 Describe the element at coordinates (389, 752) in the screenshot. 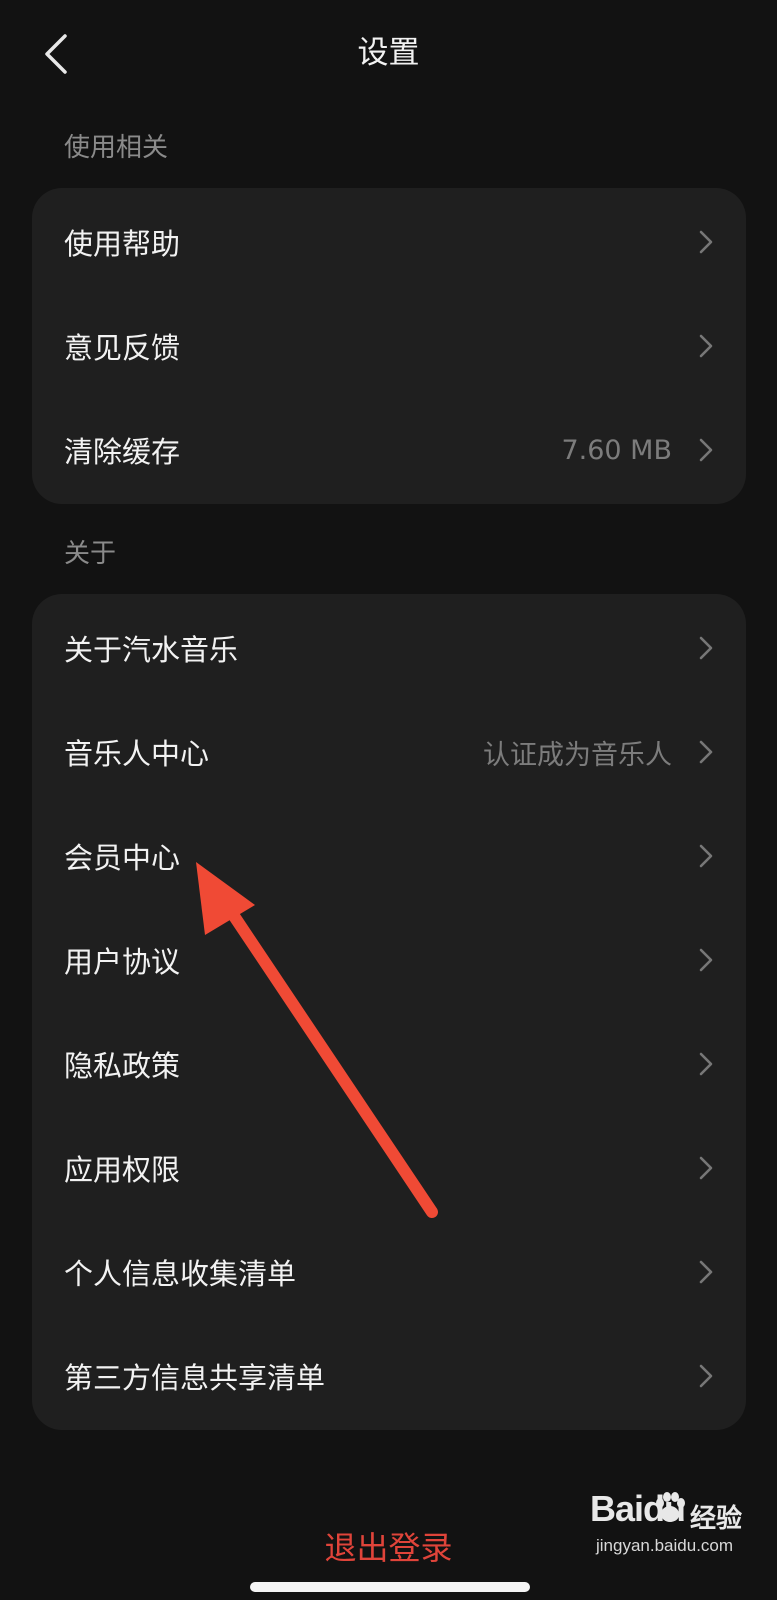

I see `settings-item-musician-center: 音乐人中心 认证成为音乐人` at that location.